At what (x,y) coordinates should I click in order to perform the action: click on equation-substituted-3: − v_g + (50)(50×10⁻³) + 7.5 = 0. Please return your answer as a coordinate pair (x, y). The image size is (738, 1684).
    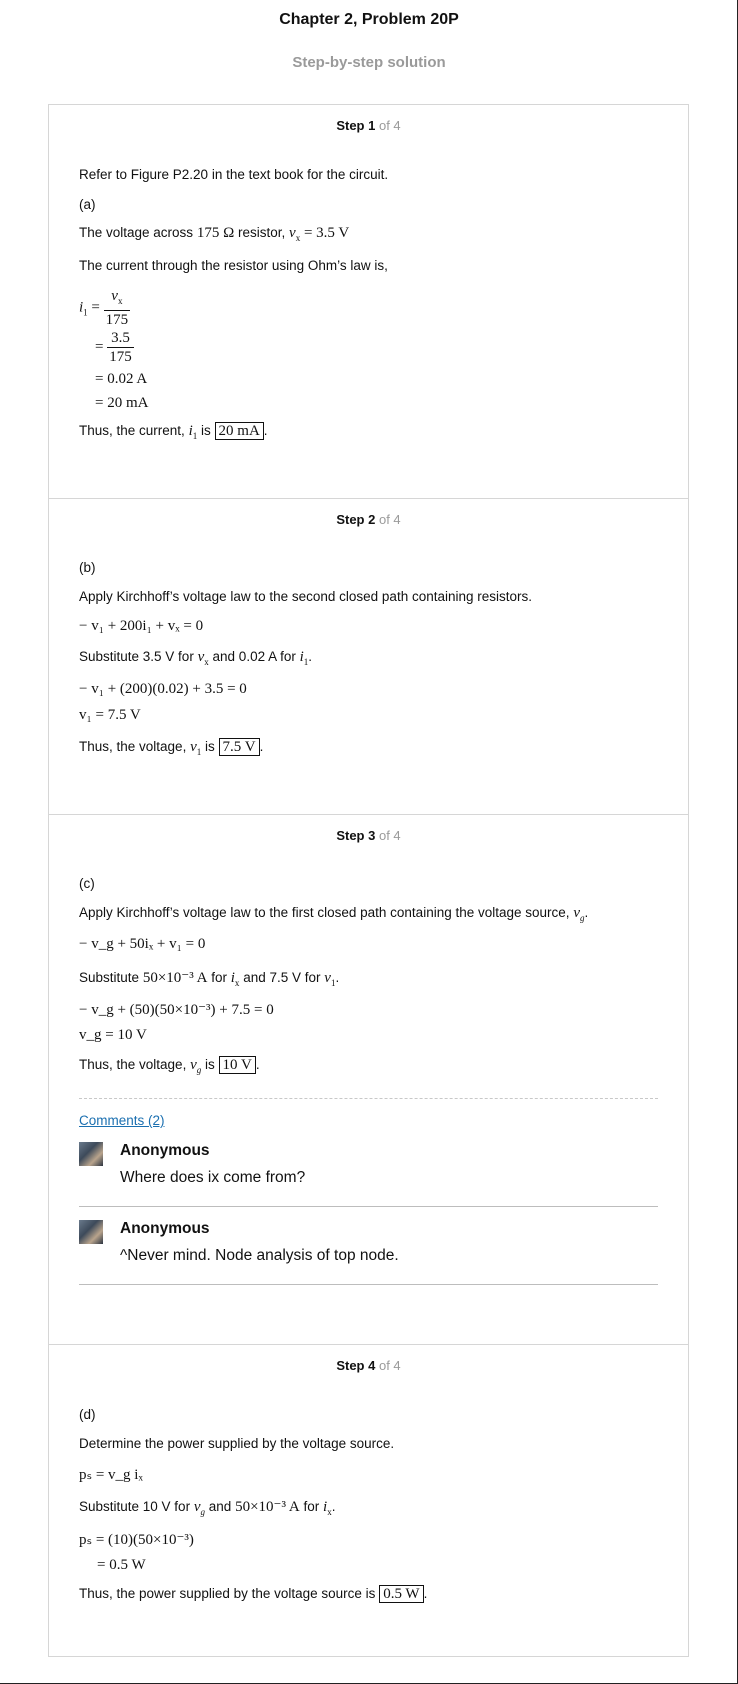
    Looking at the image, I should click on (176, 1010).